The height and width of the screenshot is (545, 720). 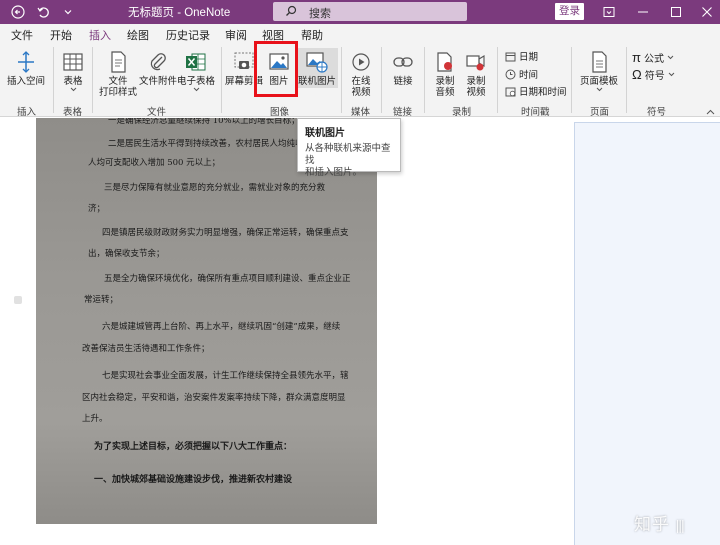 I want to click on file-printout-icon, so click(x=118, y=62).